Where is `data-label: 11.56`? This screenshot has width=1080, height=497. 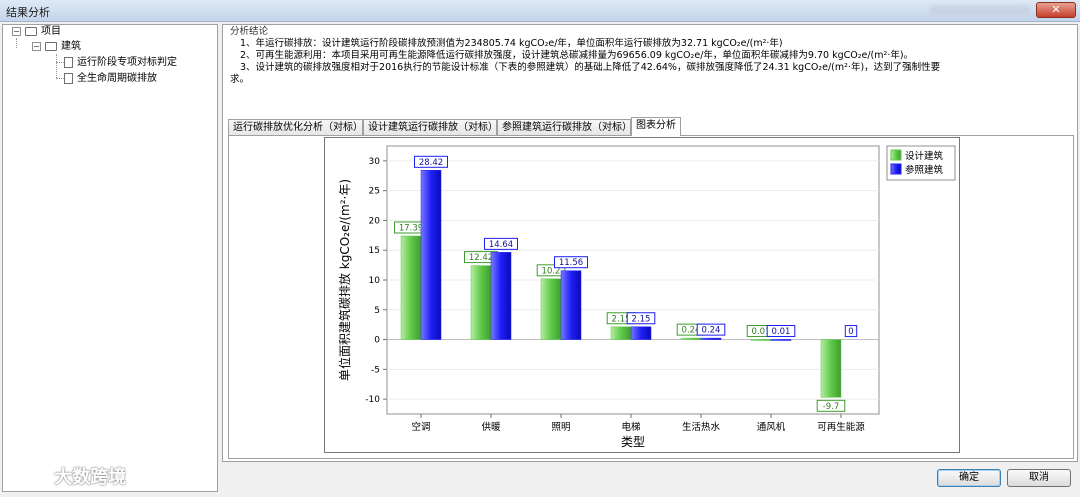 data-label: 11.56 is located at coordinates (571, 263).